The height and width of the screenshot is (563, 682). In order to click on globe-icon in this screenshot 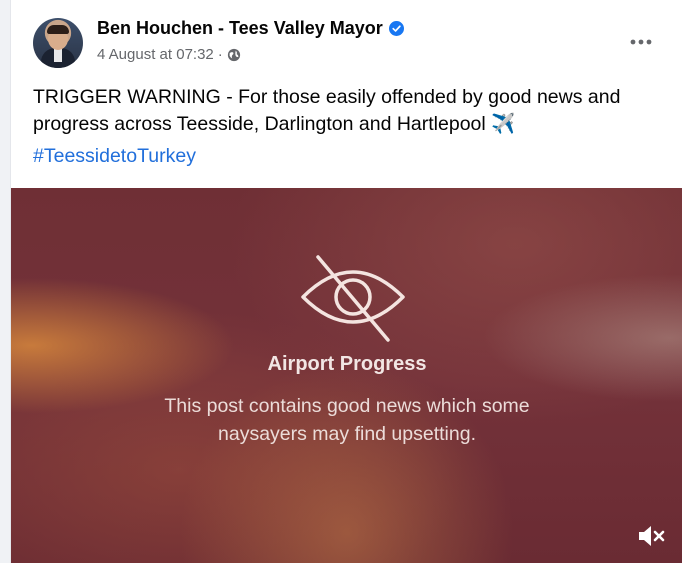, I will do `click(234, 55)`.